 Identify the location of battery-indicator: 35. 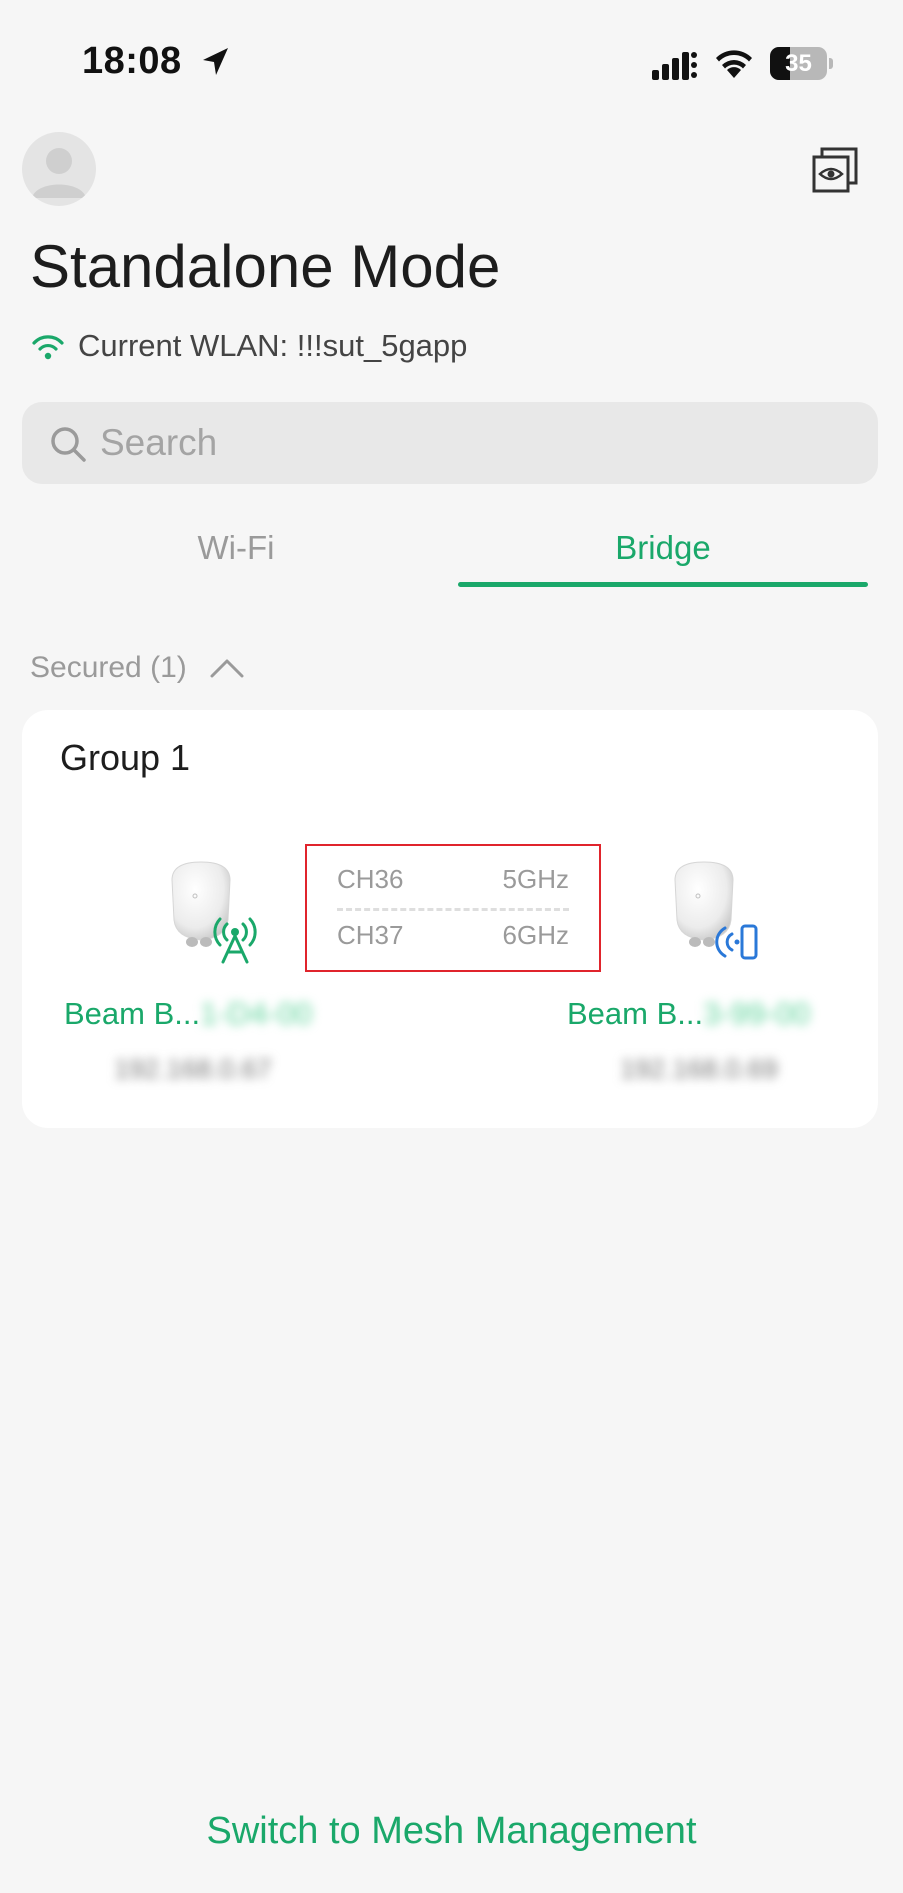
(801, 63).